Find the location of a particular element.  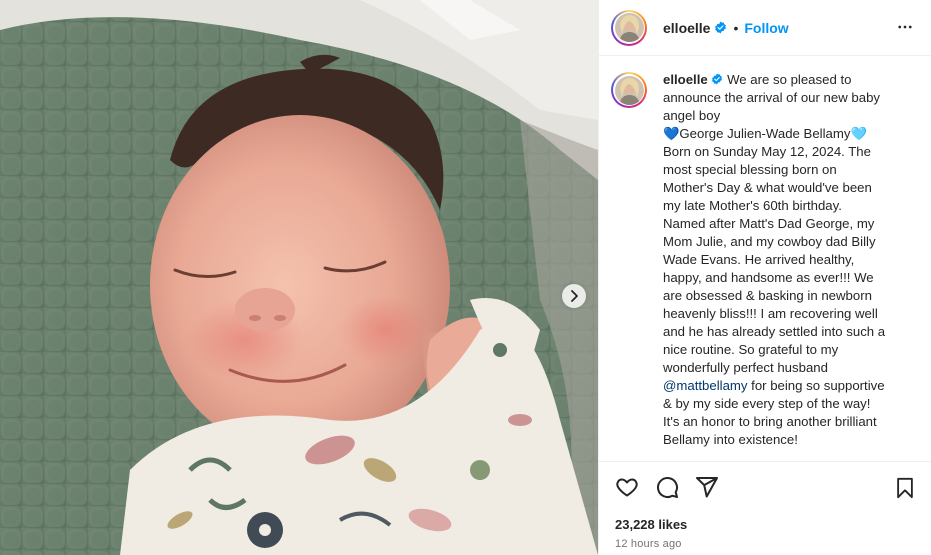

caption-line: elloelle We are so pleased to is located at coordinates (757, 79).